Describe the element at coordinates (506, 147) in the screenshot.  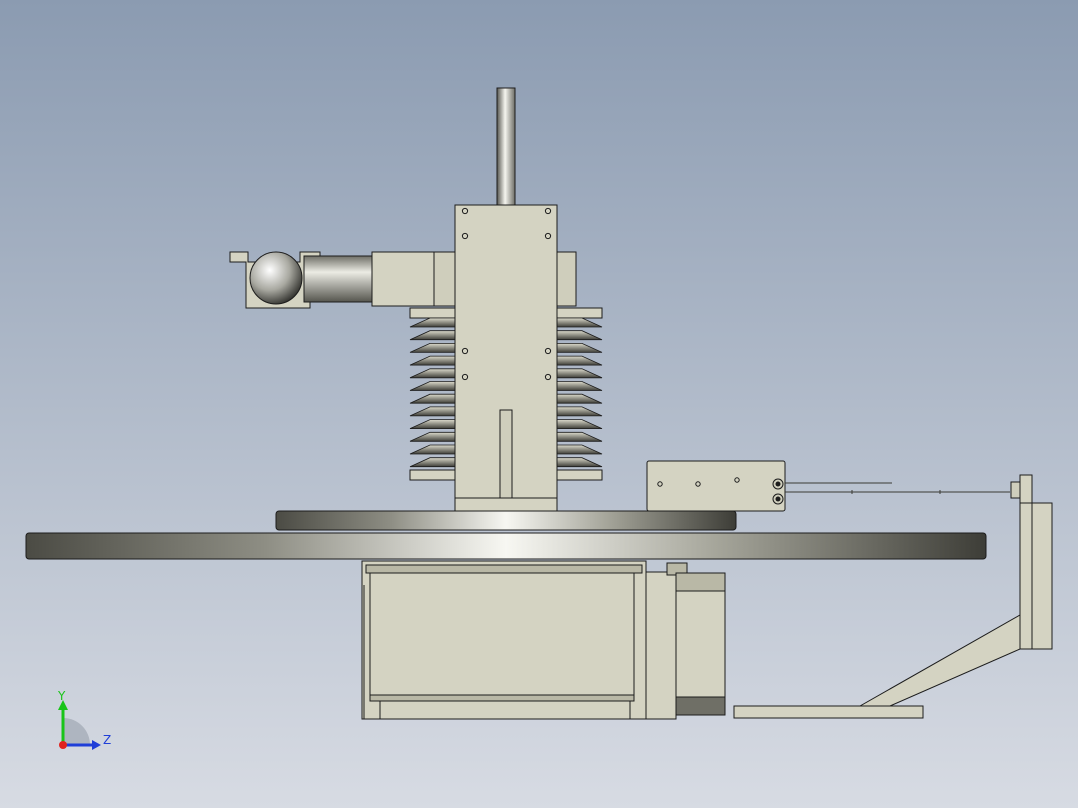
I see `vertical-rod` at that location.